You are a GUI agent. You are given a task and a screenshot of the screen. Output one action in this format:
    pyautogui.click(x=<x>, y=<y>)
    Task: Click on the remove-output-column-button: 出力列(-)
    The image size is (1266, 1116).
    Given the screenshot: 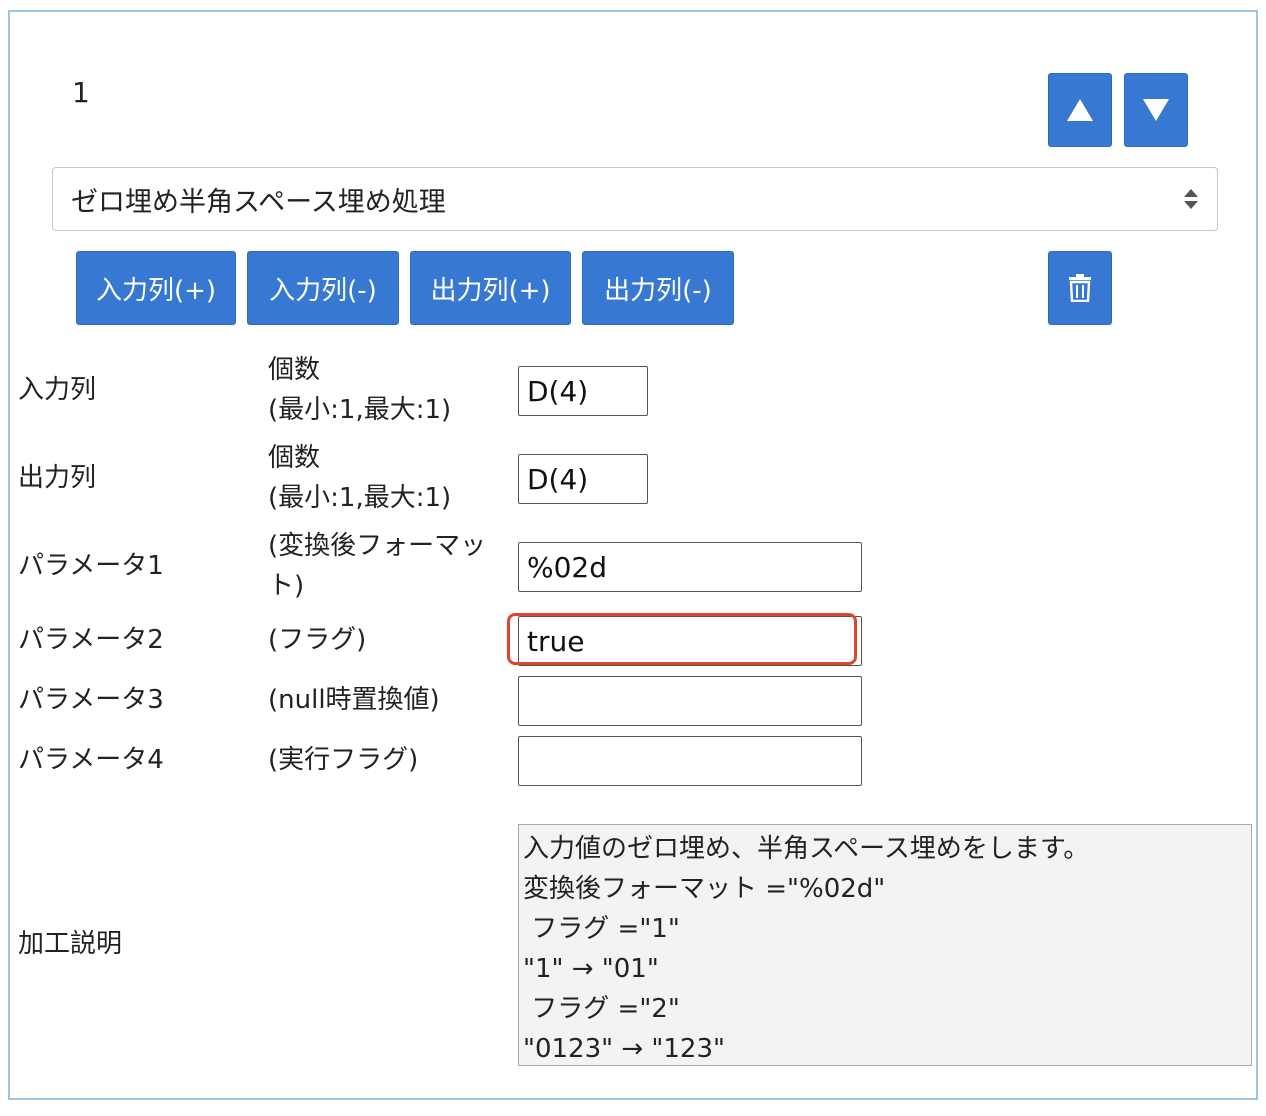 What is the action you would take?
    pyautogui.click(x=658, y=288)
    